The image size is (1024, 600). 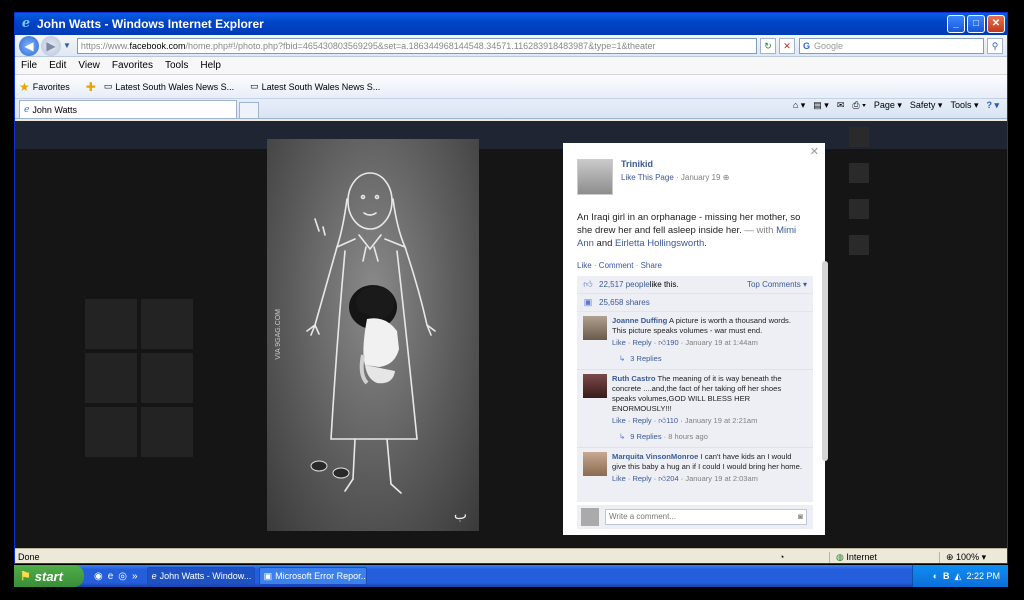 I want to click on comment-time: January 19 at 2:03am, so click(x=721, y=478).